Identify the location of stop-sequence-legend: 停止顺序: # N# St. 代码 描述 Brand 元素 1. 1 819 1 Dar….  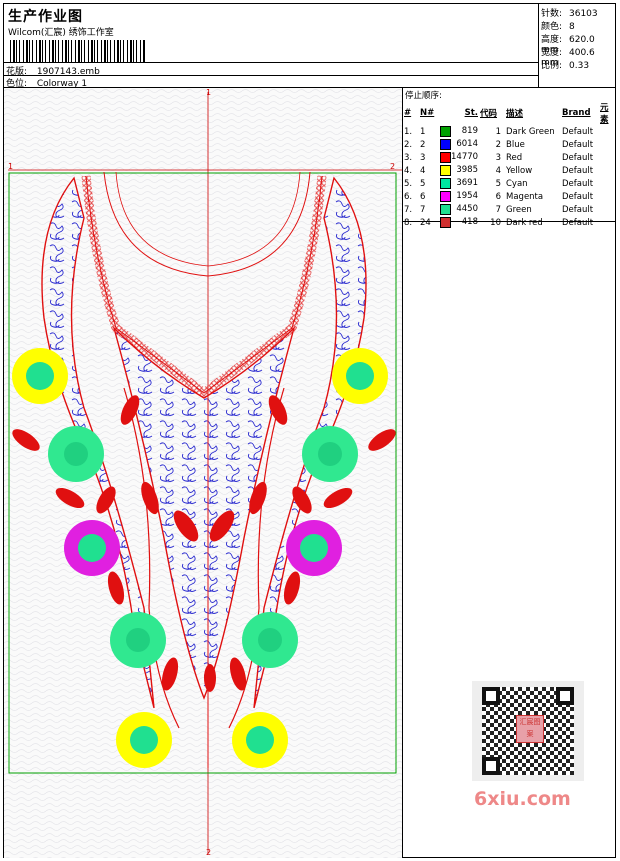
(509, 158).